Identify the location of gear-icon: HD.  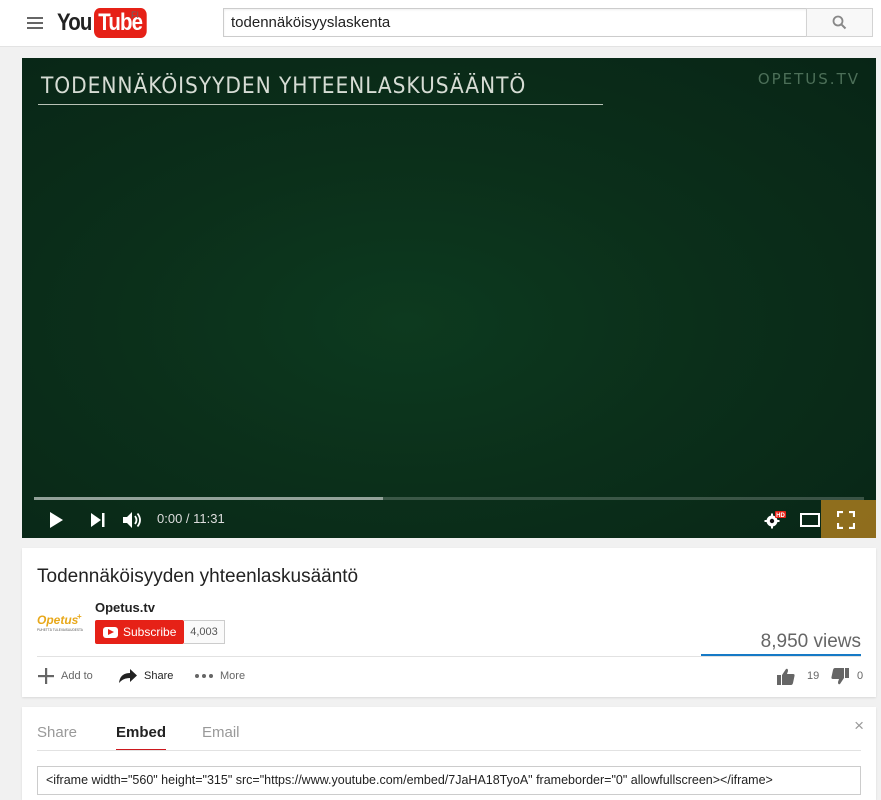
(775, 520).